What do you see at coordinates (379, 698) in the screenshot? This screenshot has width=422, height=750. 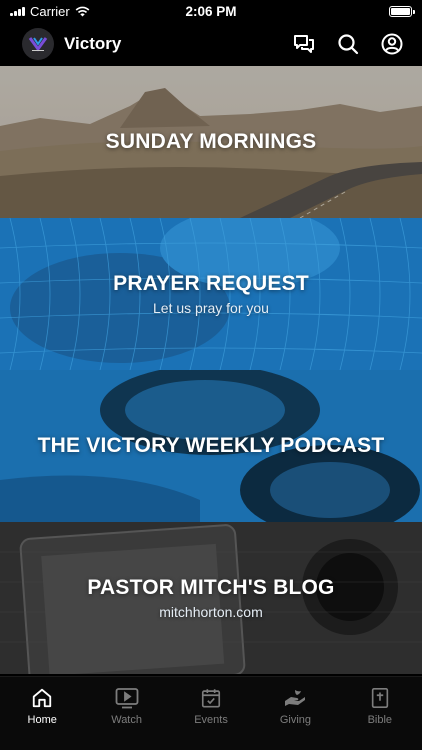 I see `bible-icon` at bounding box center [379, 698].